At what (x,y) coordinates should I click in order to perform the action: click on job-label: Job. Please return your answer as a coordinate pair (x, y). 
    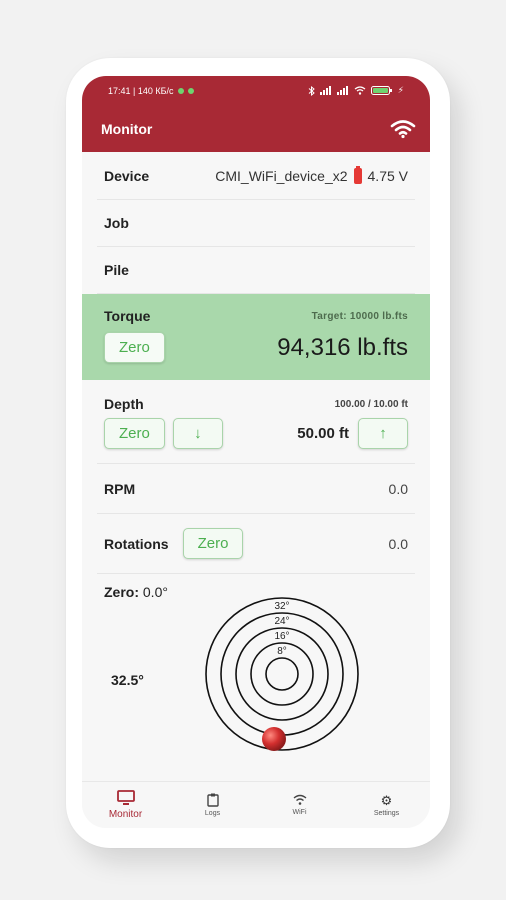
    Looking at the image, I should click on (116, 223).